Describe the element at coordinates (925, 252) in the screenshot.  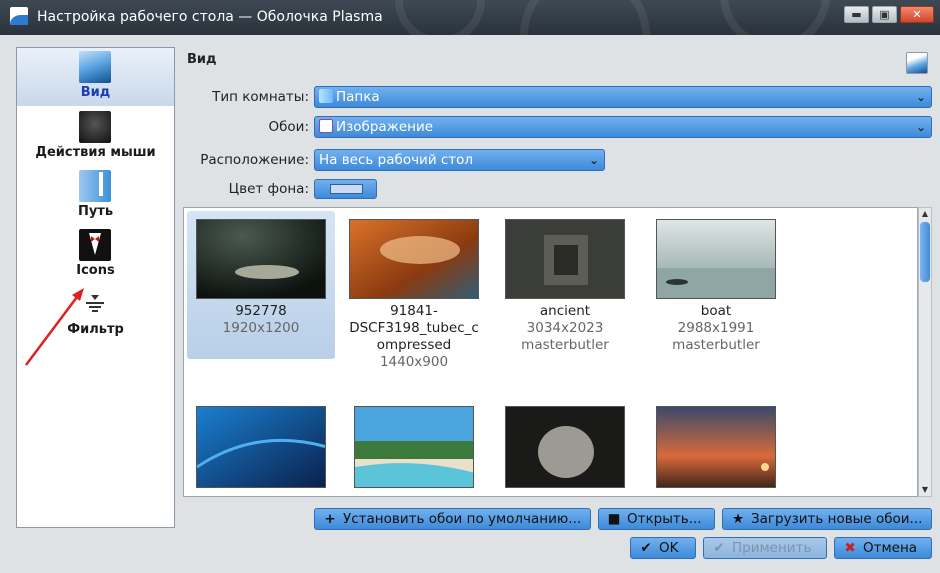
I see `scrollbar-thumb` at that location.